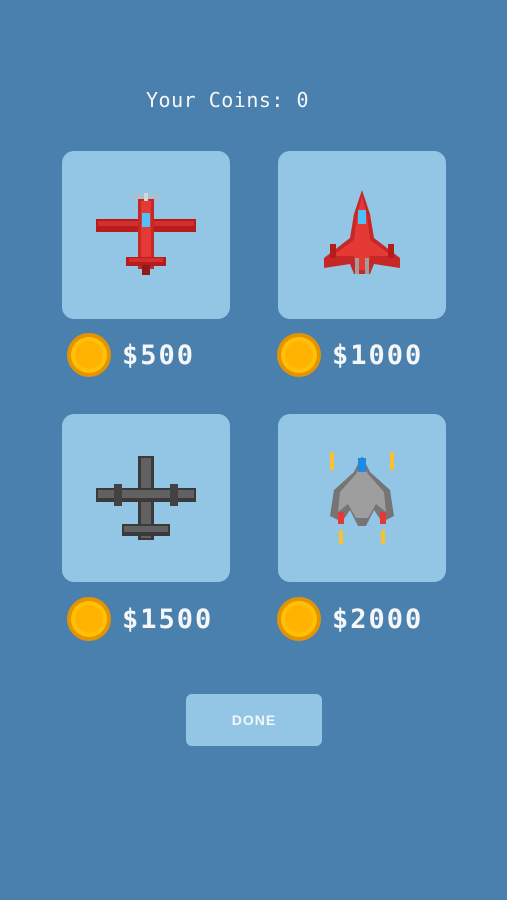  What do you see at coordinates (378, 619) in the screenshot?
I see `shop-item-4-price: $2000` at bounding box center [378, 619].